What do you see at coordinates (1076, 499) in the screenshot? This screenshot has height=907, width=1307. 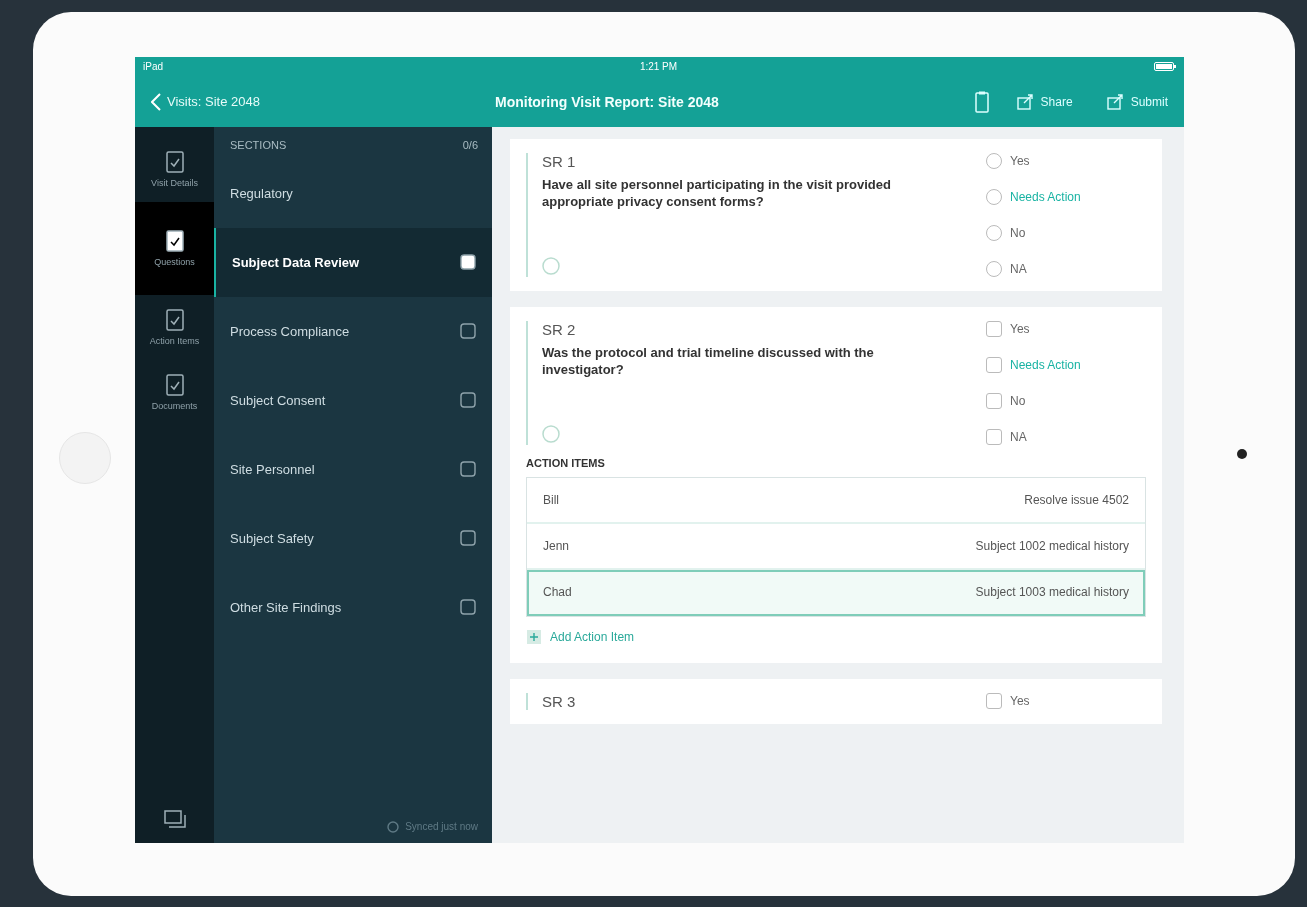 I see `task-text: Resolve issue 4502` at bounding box center [1076, 499].